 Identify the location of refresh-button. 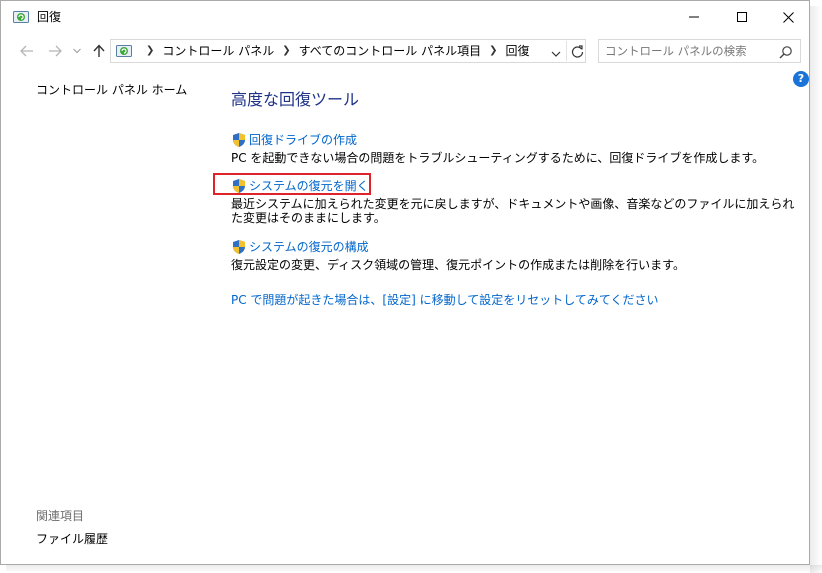
(576, 51).